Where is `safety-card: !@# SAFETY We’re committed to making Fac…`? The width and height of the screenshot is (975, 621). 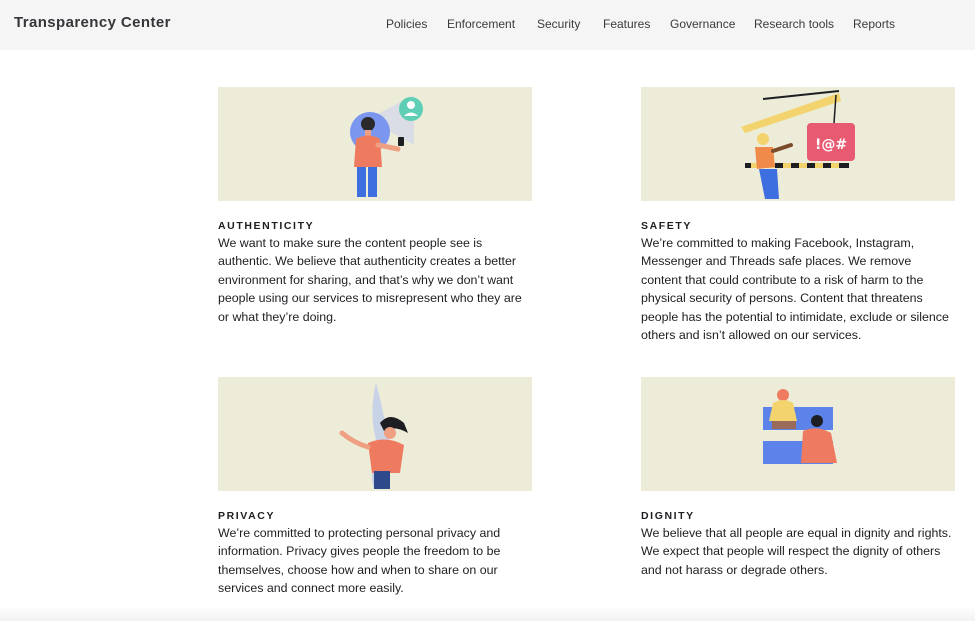
safety-card: !@# SAFETY We’re committed to making Fac… is located at coordinates (798, 217).